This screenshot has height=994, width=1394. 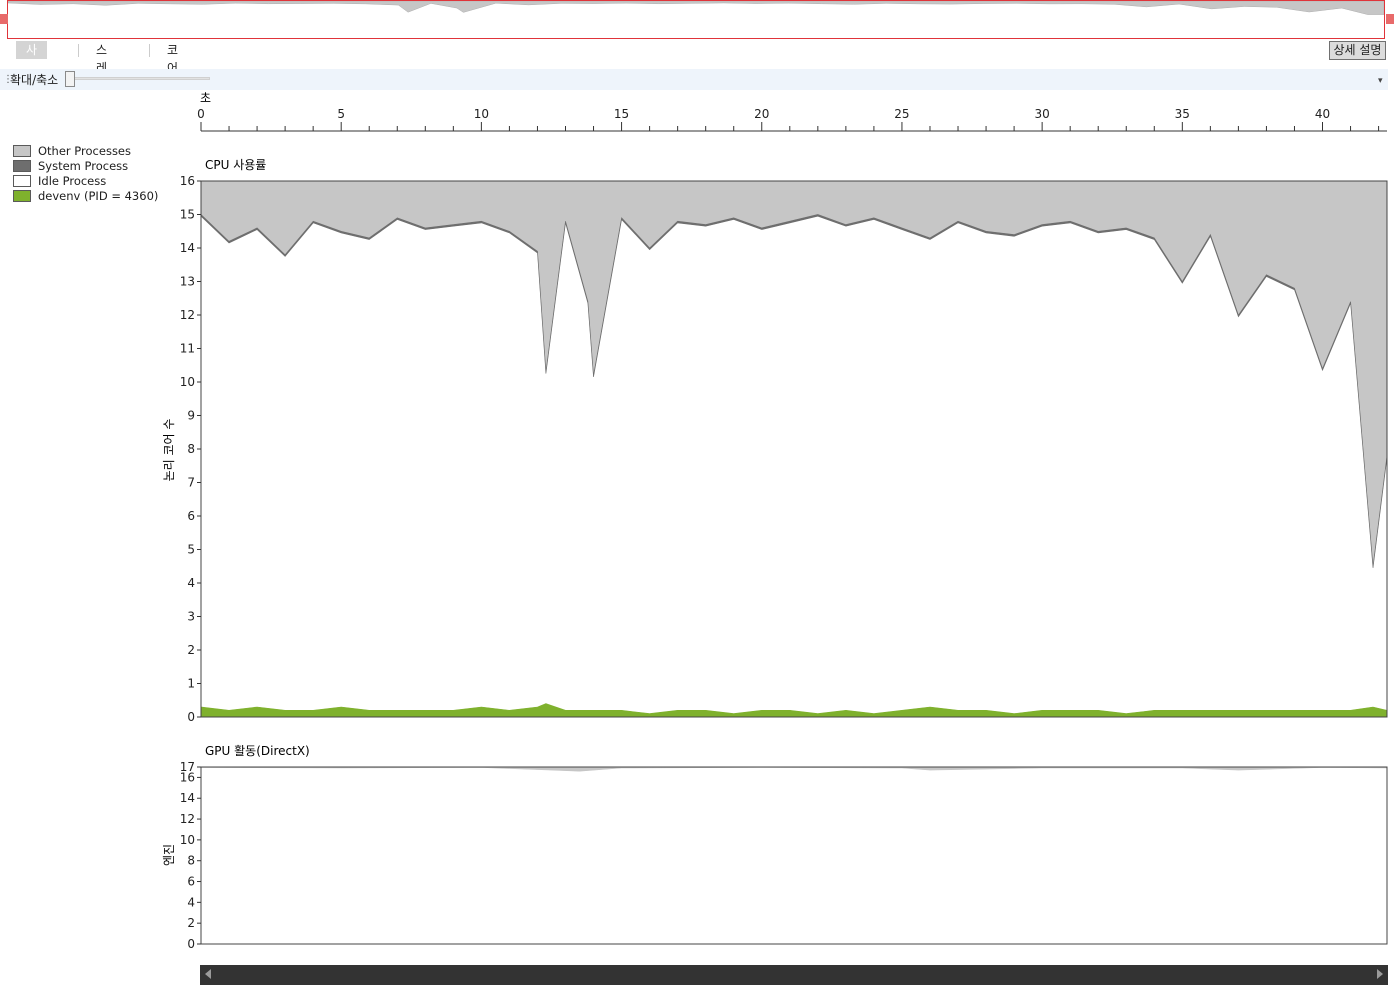 What do you see at coordinates (169, 450) in the screenshot?
I see `cpu-y-axis-label: 논리 코어 수` at bounding box center [169, 450].